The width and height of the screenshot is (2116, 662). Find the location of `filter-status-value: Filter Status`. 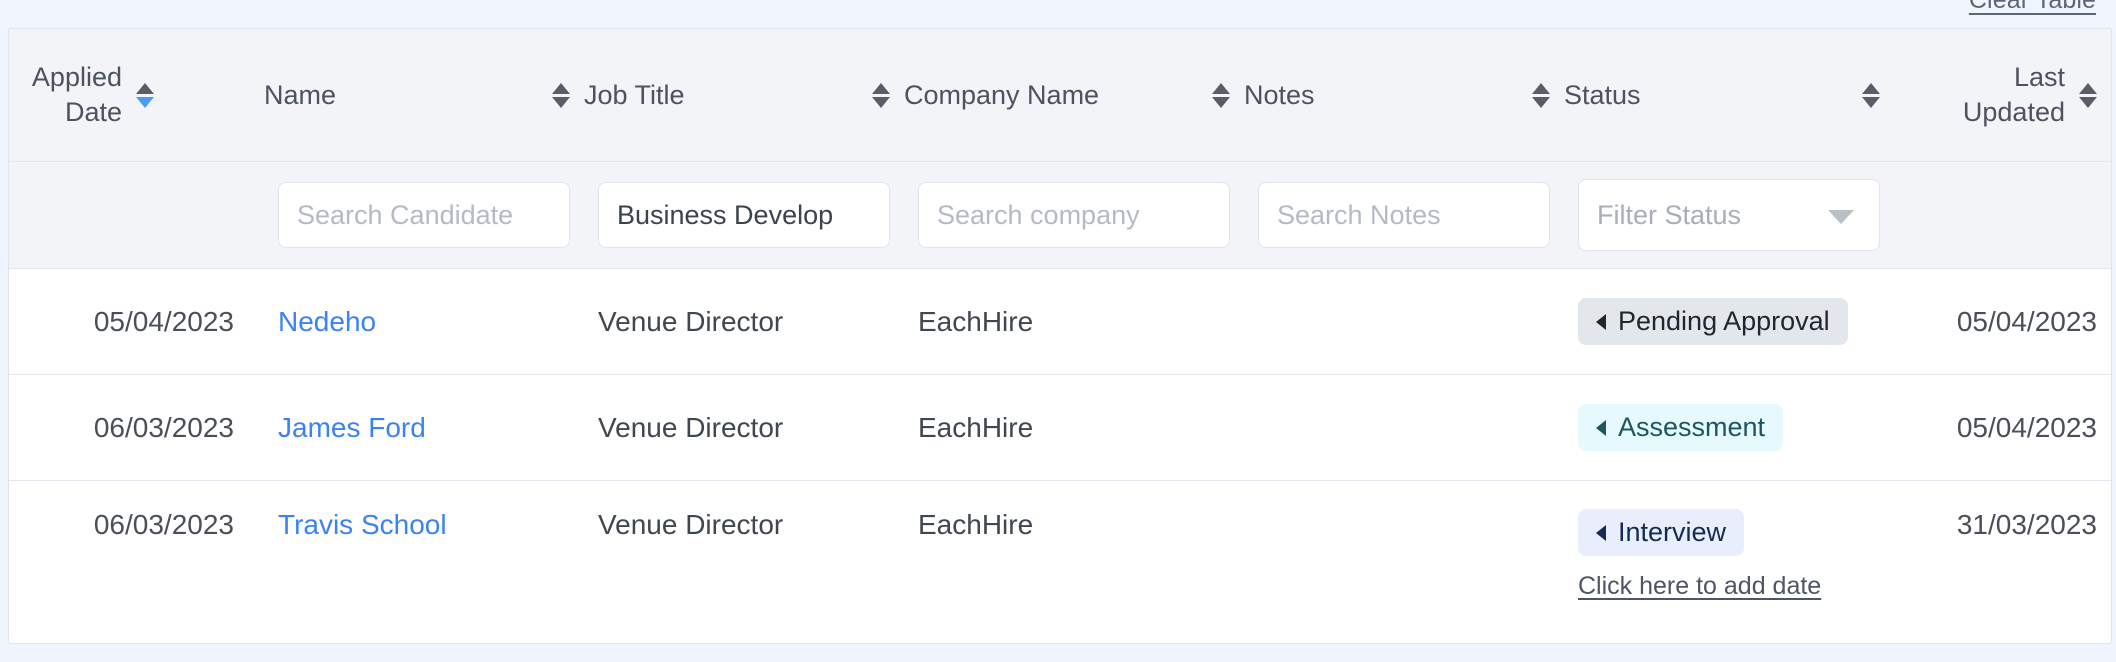

filter-status-value: Filter Status is located at coordinates (1669, 214).